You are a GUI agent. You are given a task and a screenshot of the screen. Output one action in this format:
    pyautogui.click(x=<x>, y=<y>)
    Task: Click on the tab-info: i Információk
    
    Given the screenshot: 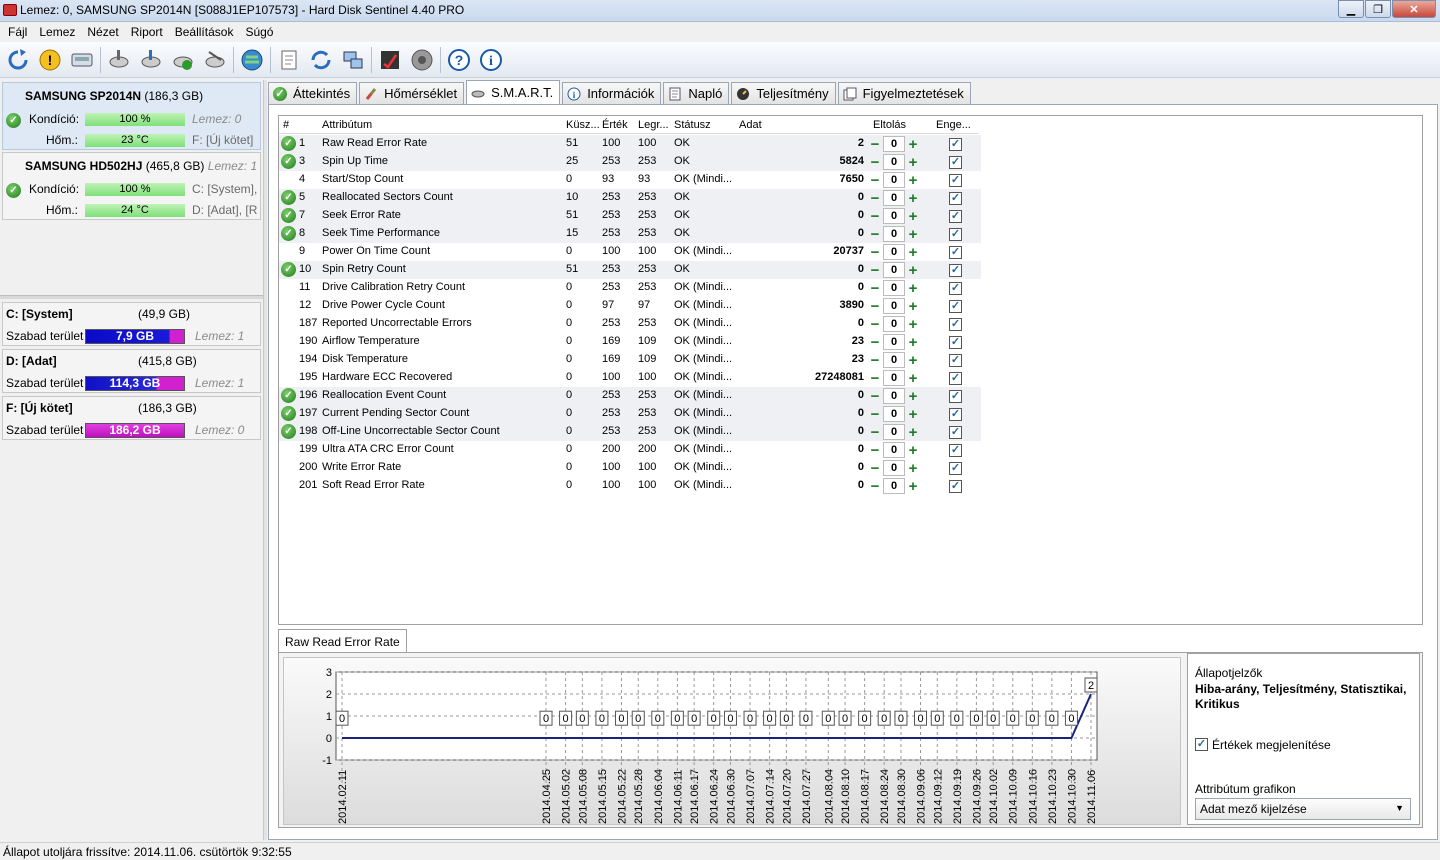 What is the action you would take?
    pyautogui.click(x=612, y=93)
    